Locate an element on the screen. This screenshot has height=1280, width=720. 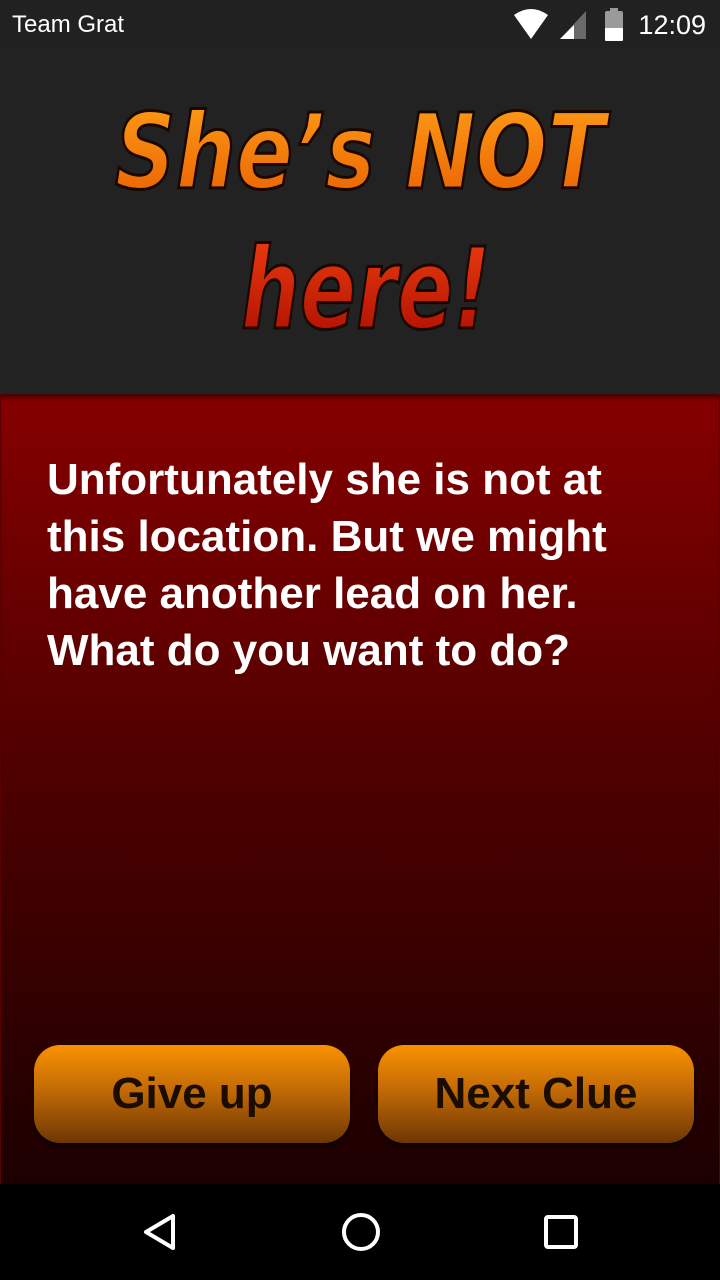
recents-square-icon is located at coordinates (561, 1232).